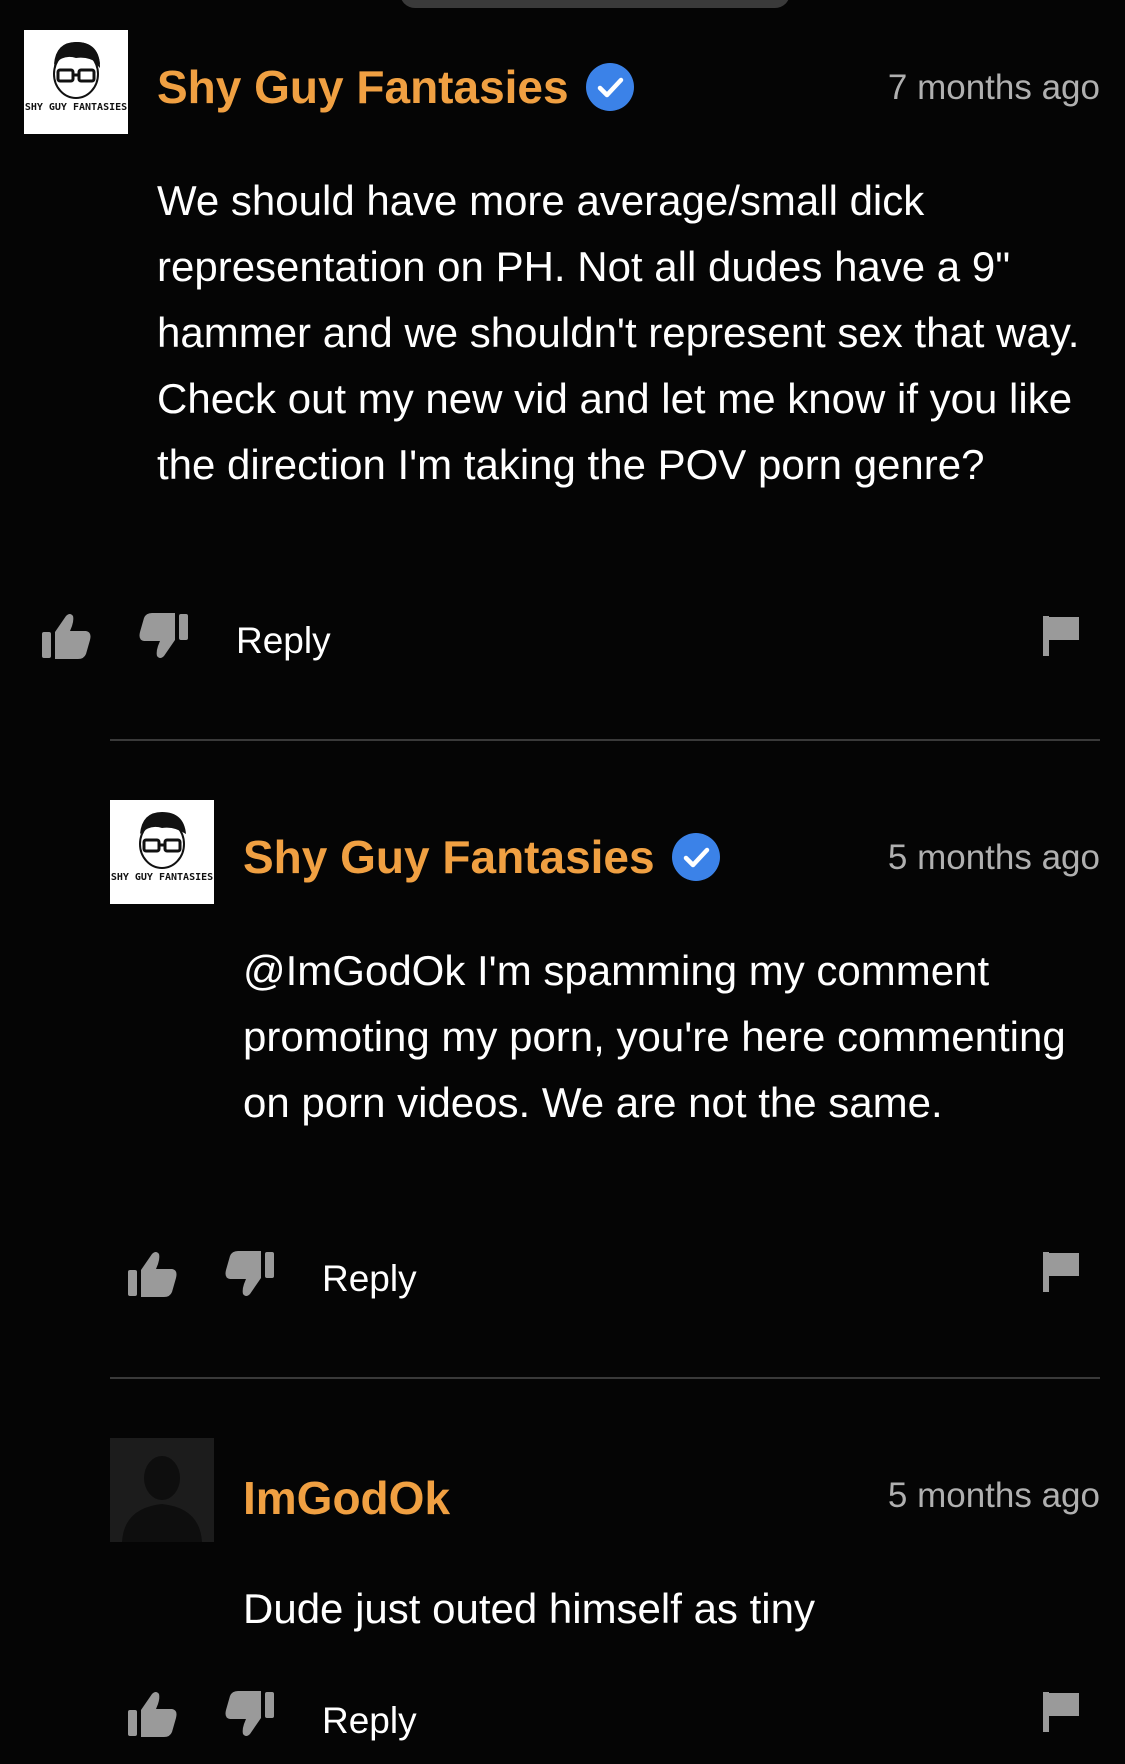  What do you see at coordinates (993, 87) in the screenshot?
I see `timestamp: 7 months ago` at bounding box center [993, 87].